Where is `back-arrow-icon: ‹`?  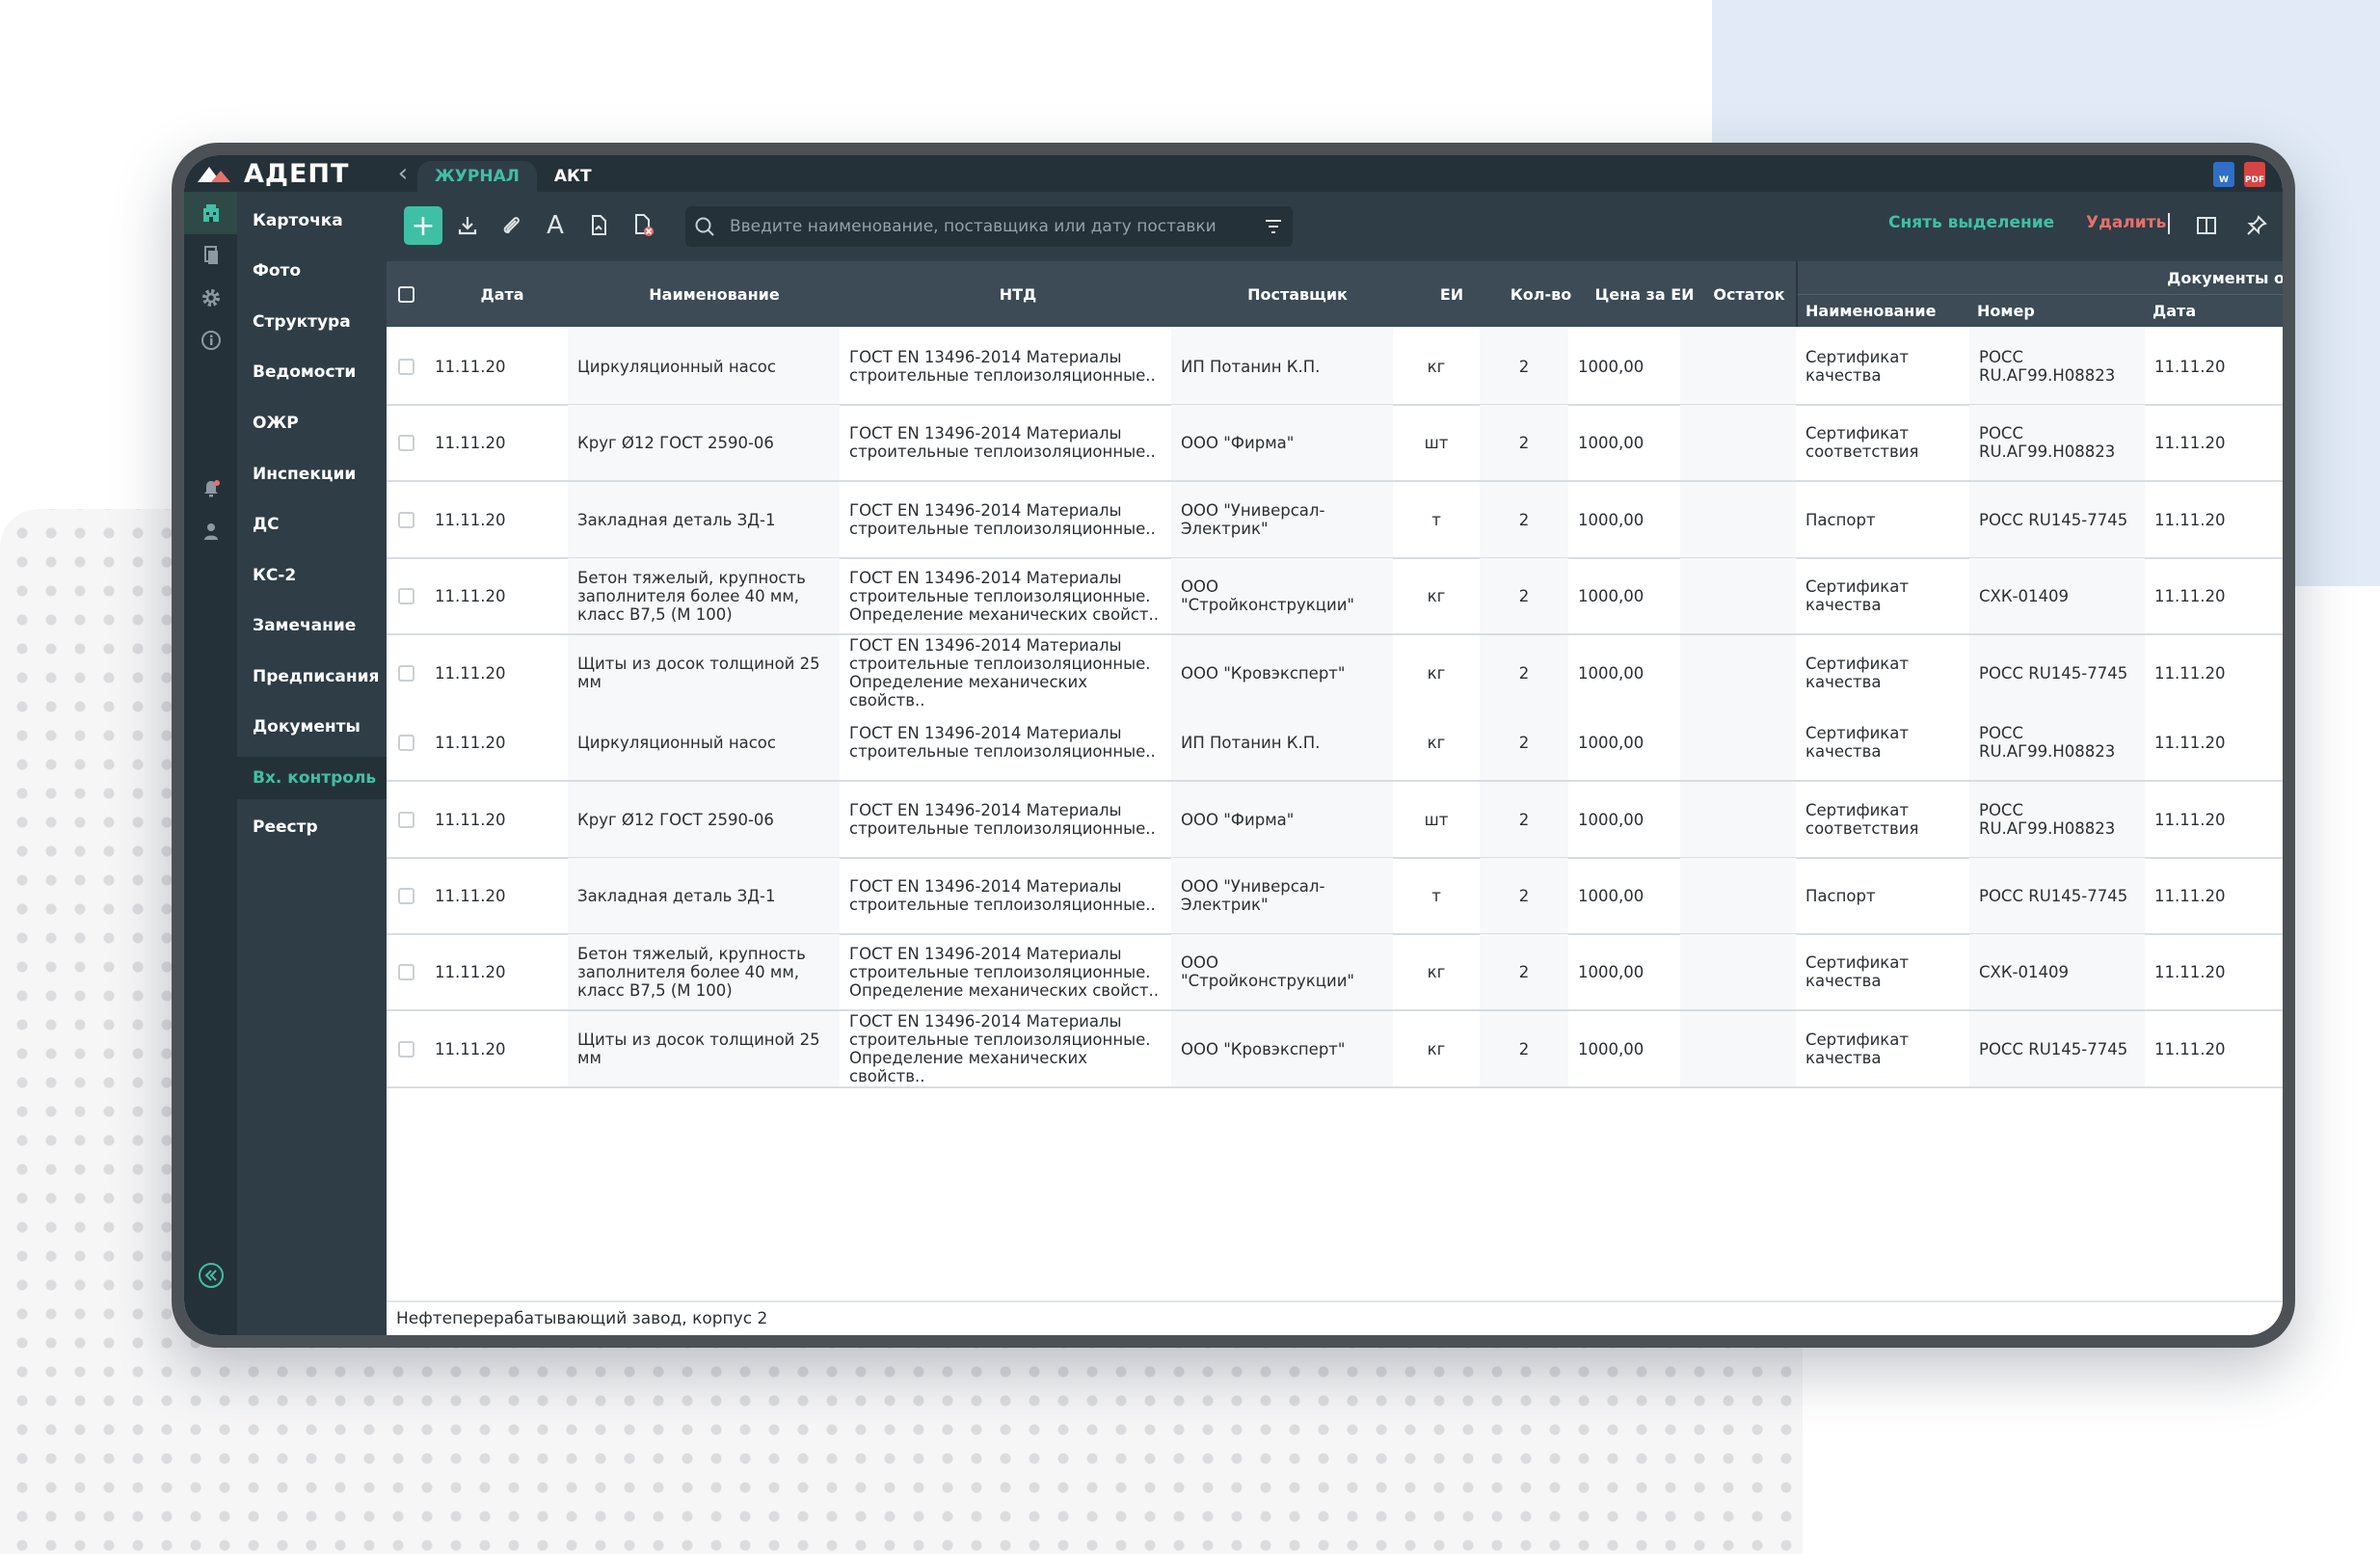 back-arrow-icon: ‹ is located at coordinates (402, 173).